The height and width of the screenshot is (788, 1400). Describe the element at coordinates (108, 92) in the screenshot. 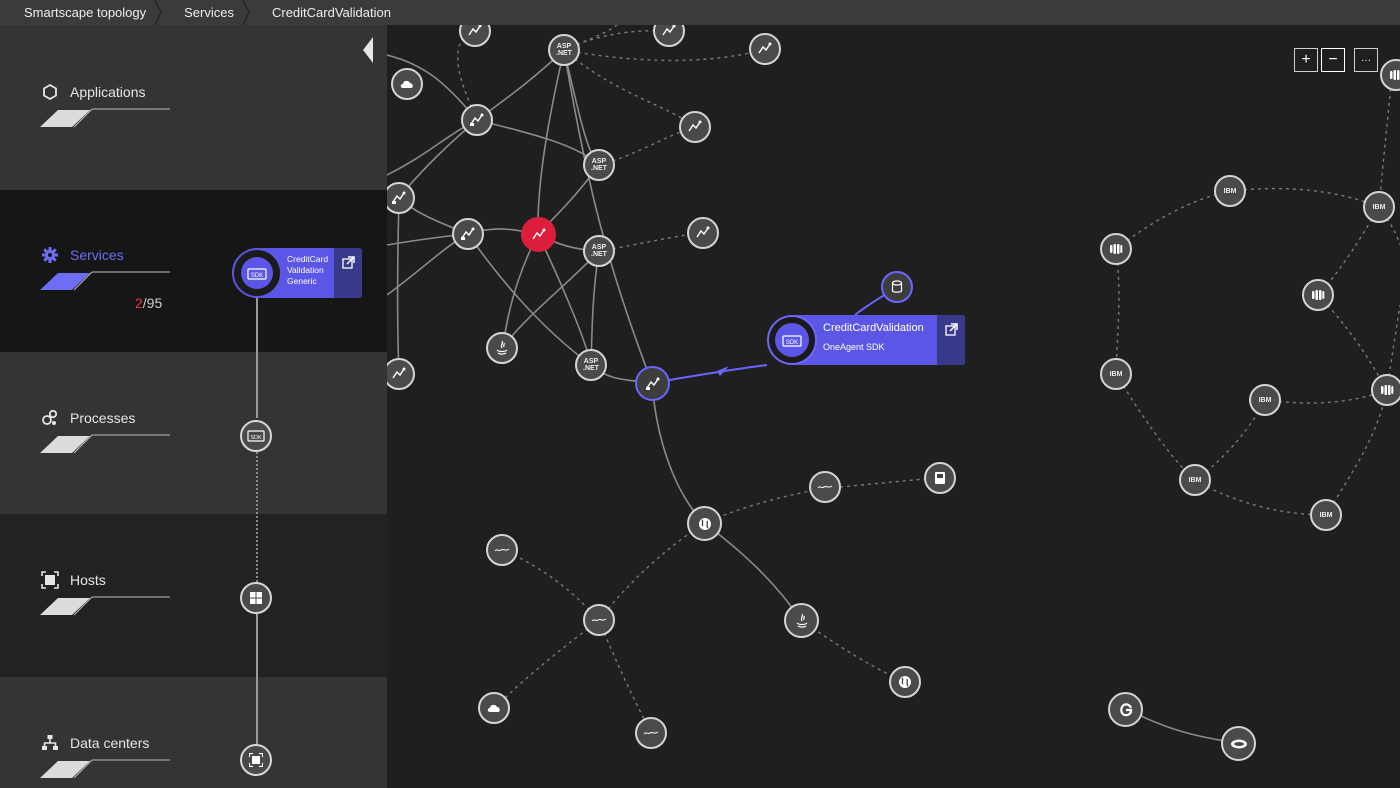

I see `layer-label: Applications` at that location.